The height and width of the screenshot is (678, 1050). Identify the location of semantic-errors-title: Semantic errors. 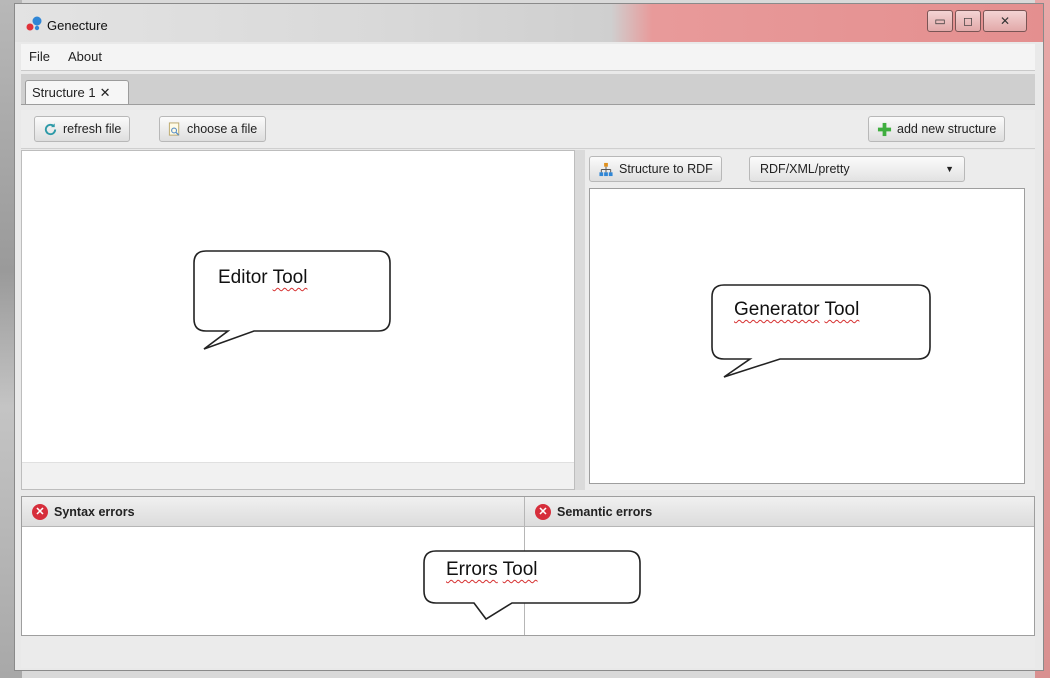
(605, 512).